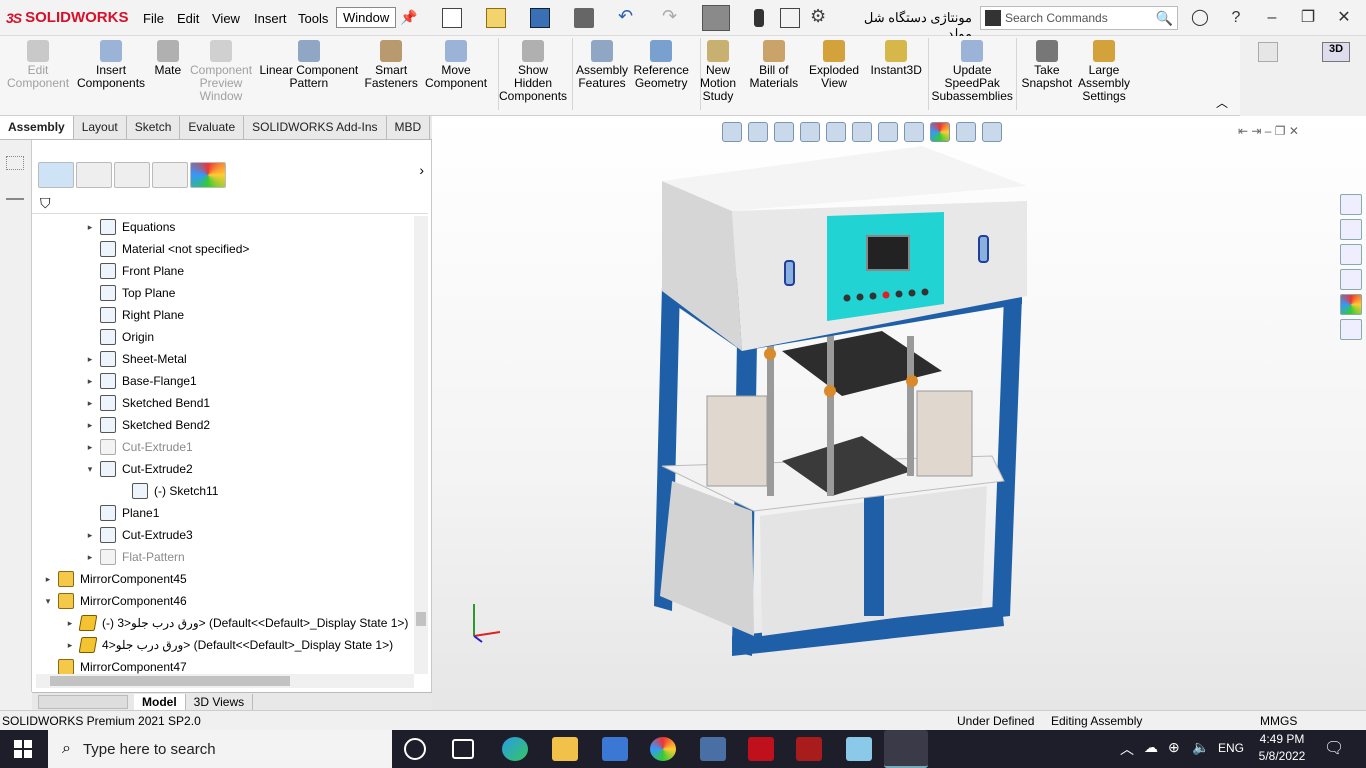 Image resolution: width=1366 pixels, height=768 pixels. I want to click on tree-horizontal-scrollbar, so click(225, 681).